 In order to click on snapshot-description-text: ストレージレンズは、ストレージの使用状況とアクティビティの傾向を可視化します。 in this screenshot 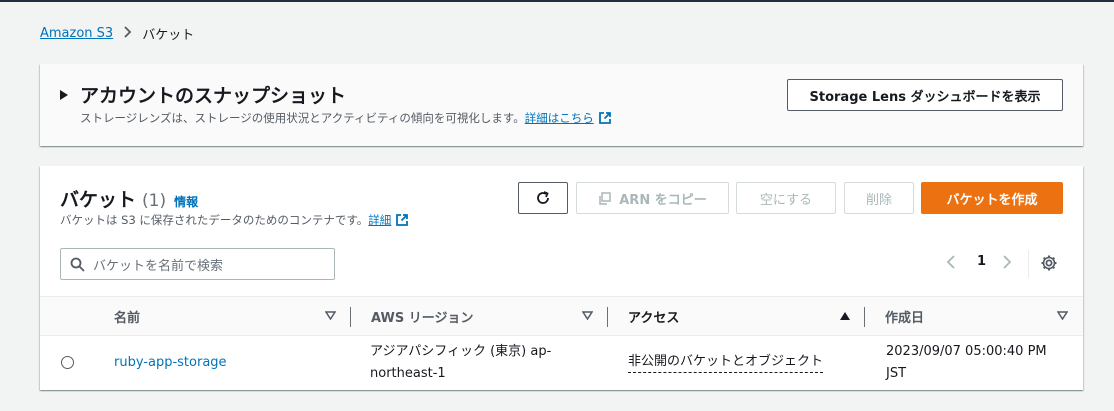, I will do `click(302, 118)`.